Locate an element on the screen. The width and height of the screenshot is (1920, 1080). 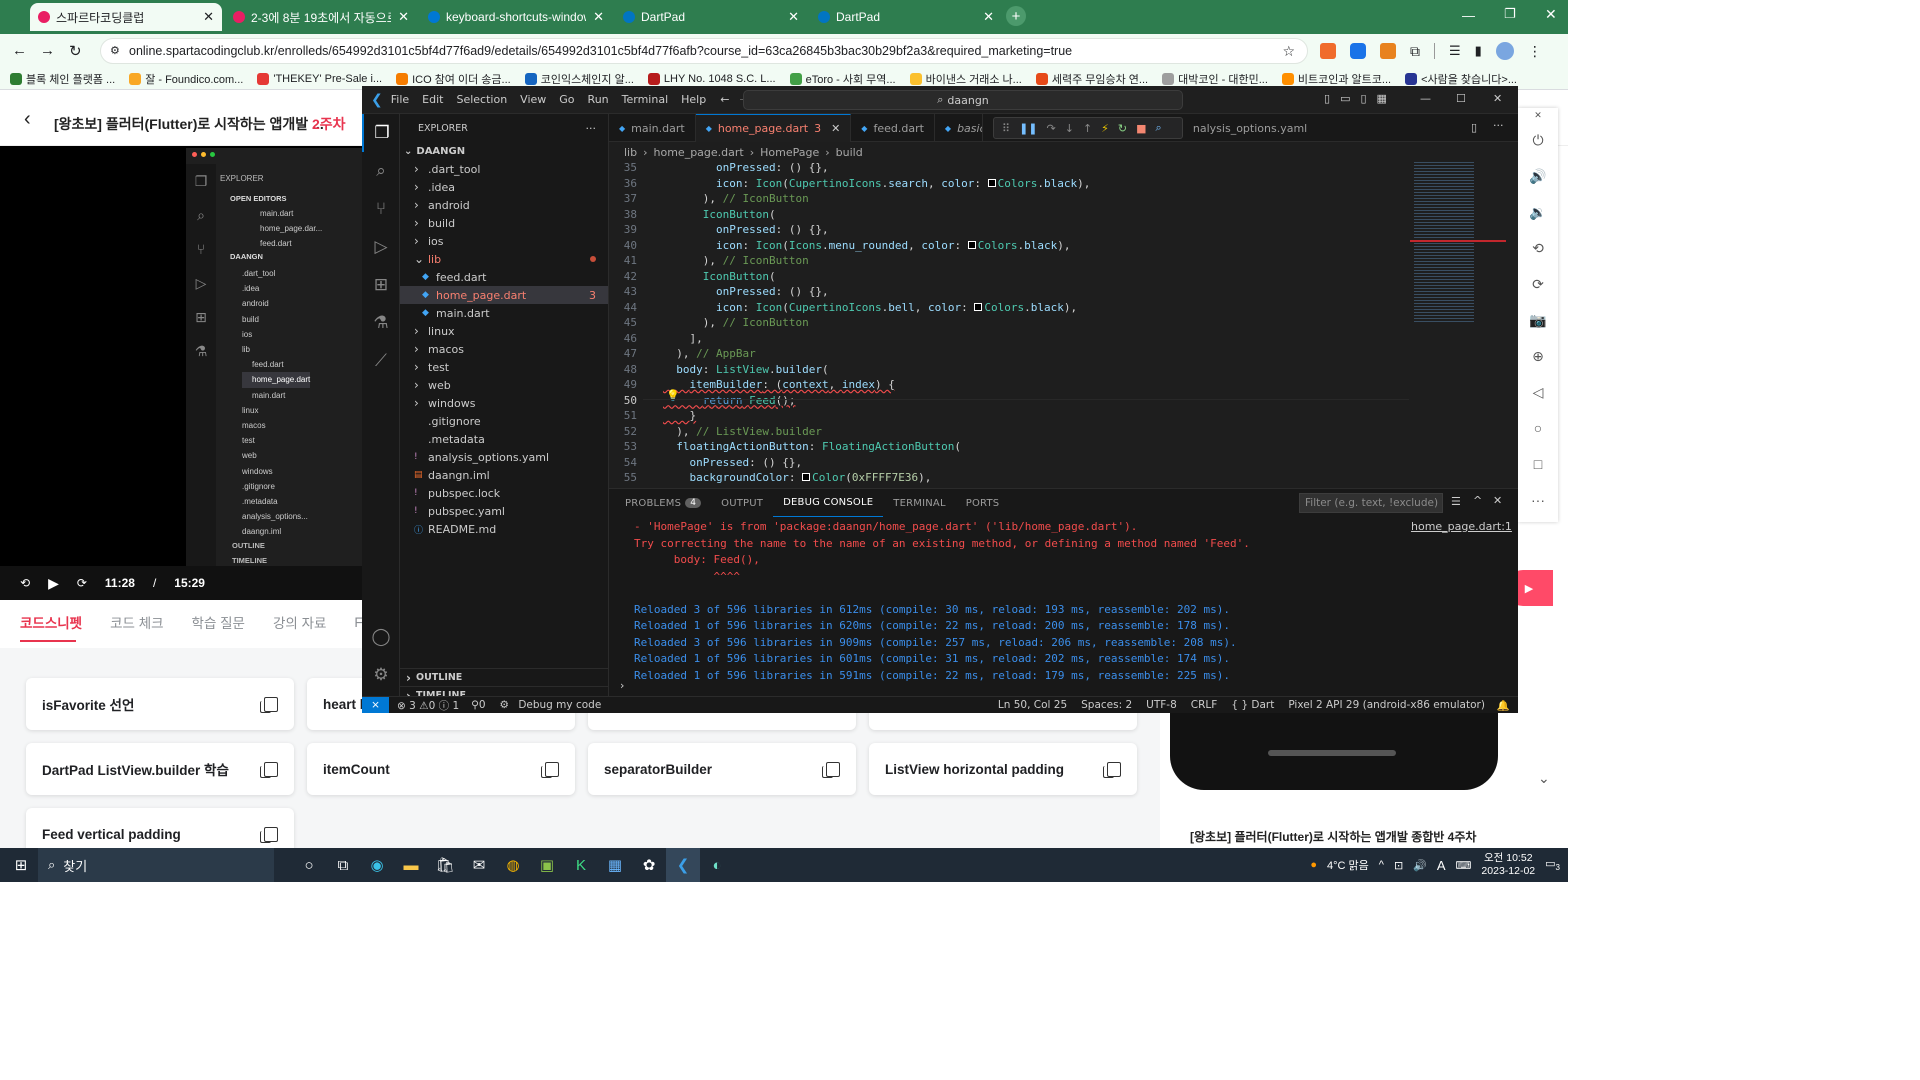
edge-icon: ◉ is located at coordinates (377, 865).